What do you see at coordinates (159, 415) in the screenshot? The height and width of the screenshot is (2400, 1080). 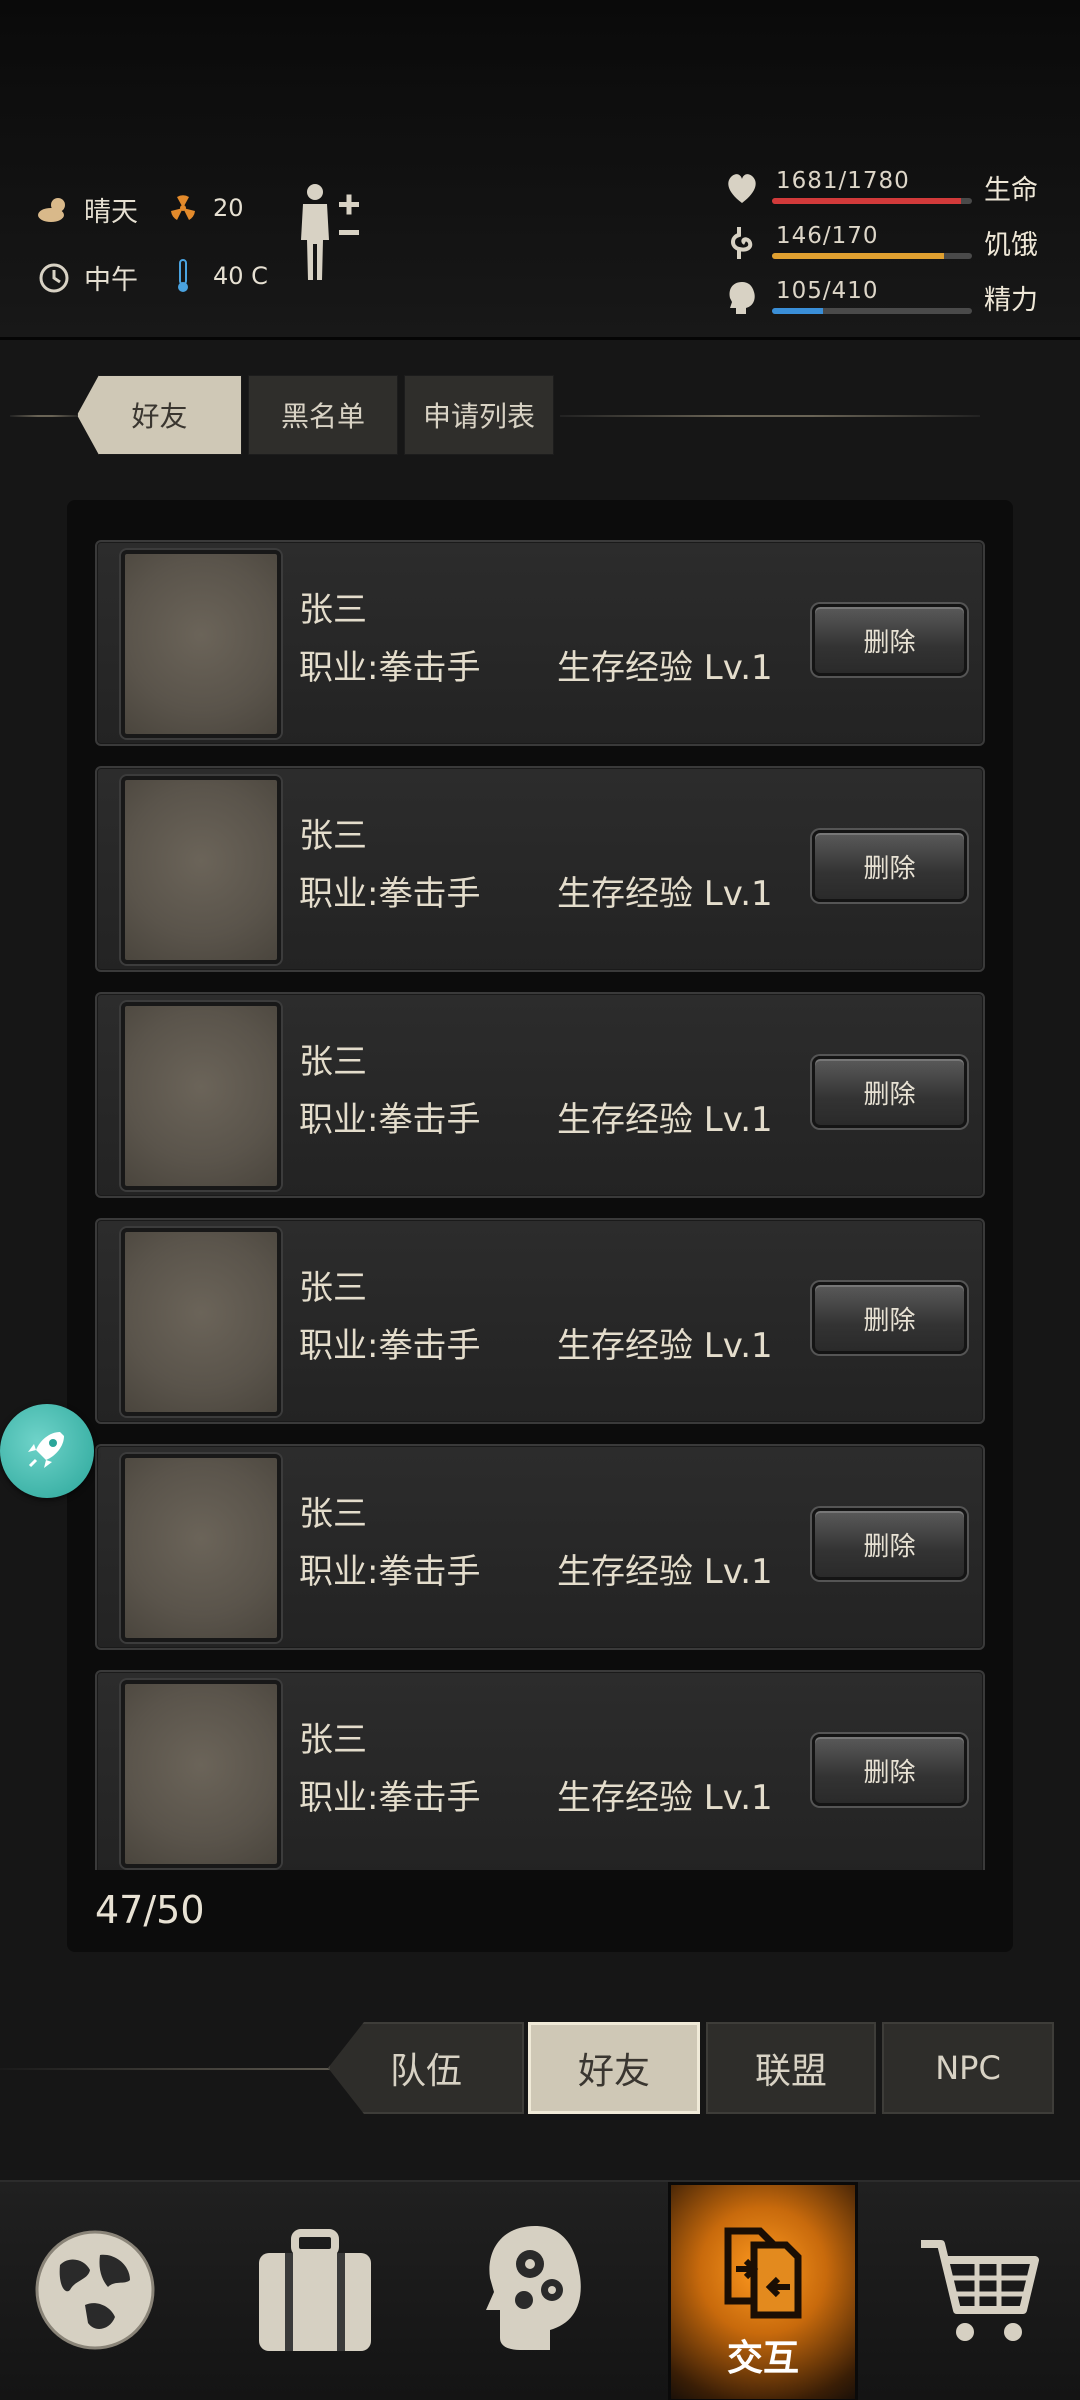 I see `subtab-friends: 好友` at bounding box center [159, 415].